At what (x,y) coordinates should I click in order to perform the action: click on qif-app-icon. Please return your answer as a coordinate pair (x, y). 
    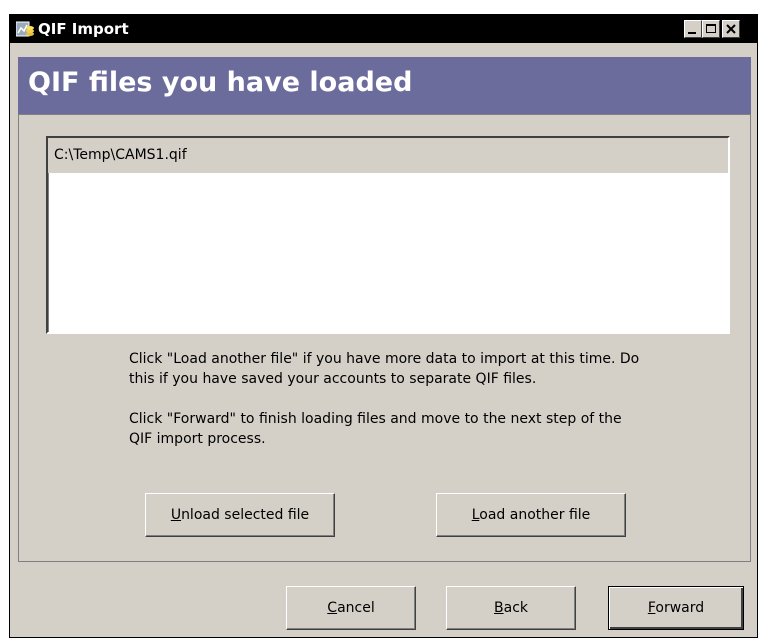
    Looking at the image, I should click on (24, 29).